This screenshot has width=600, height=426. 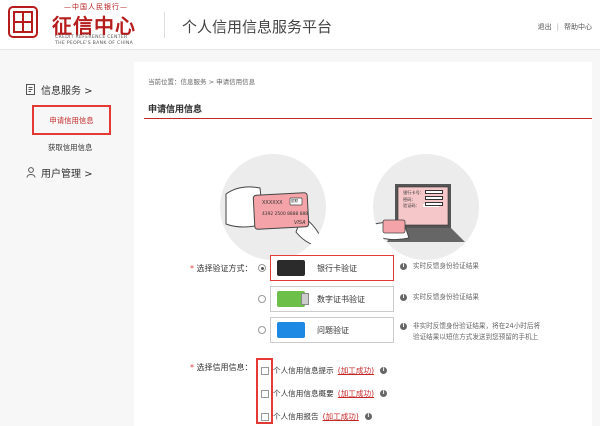 I want to click on laptop-icon, so click(x=419, y=213).